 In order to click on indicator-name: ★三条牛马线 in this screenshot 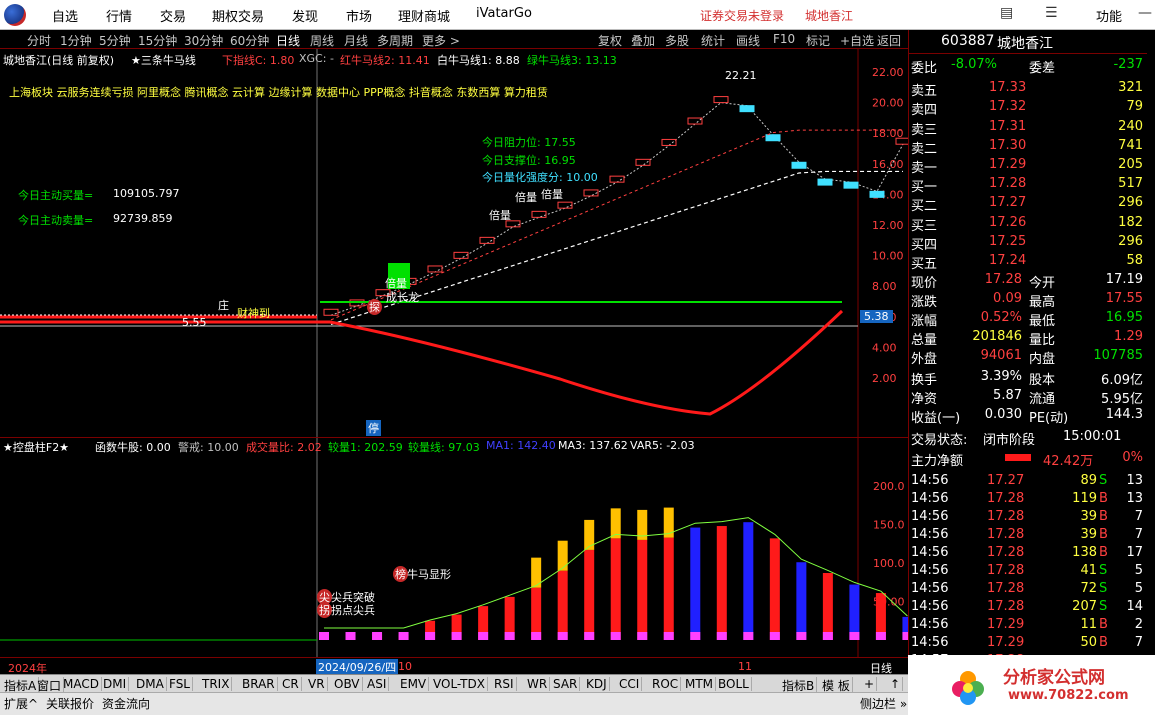, I will do `click(163, 60)`.